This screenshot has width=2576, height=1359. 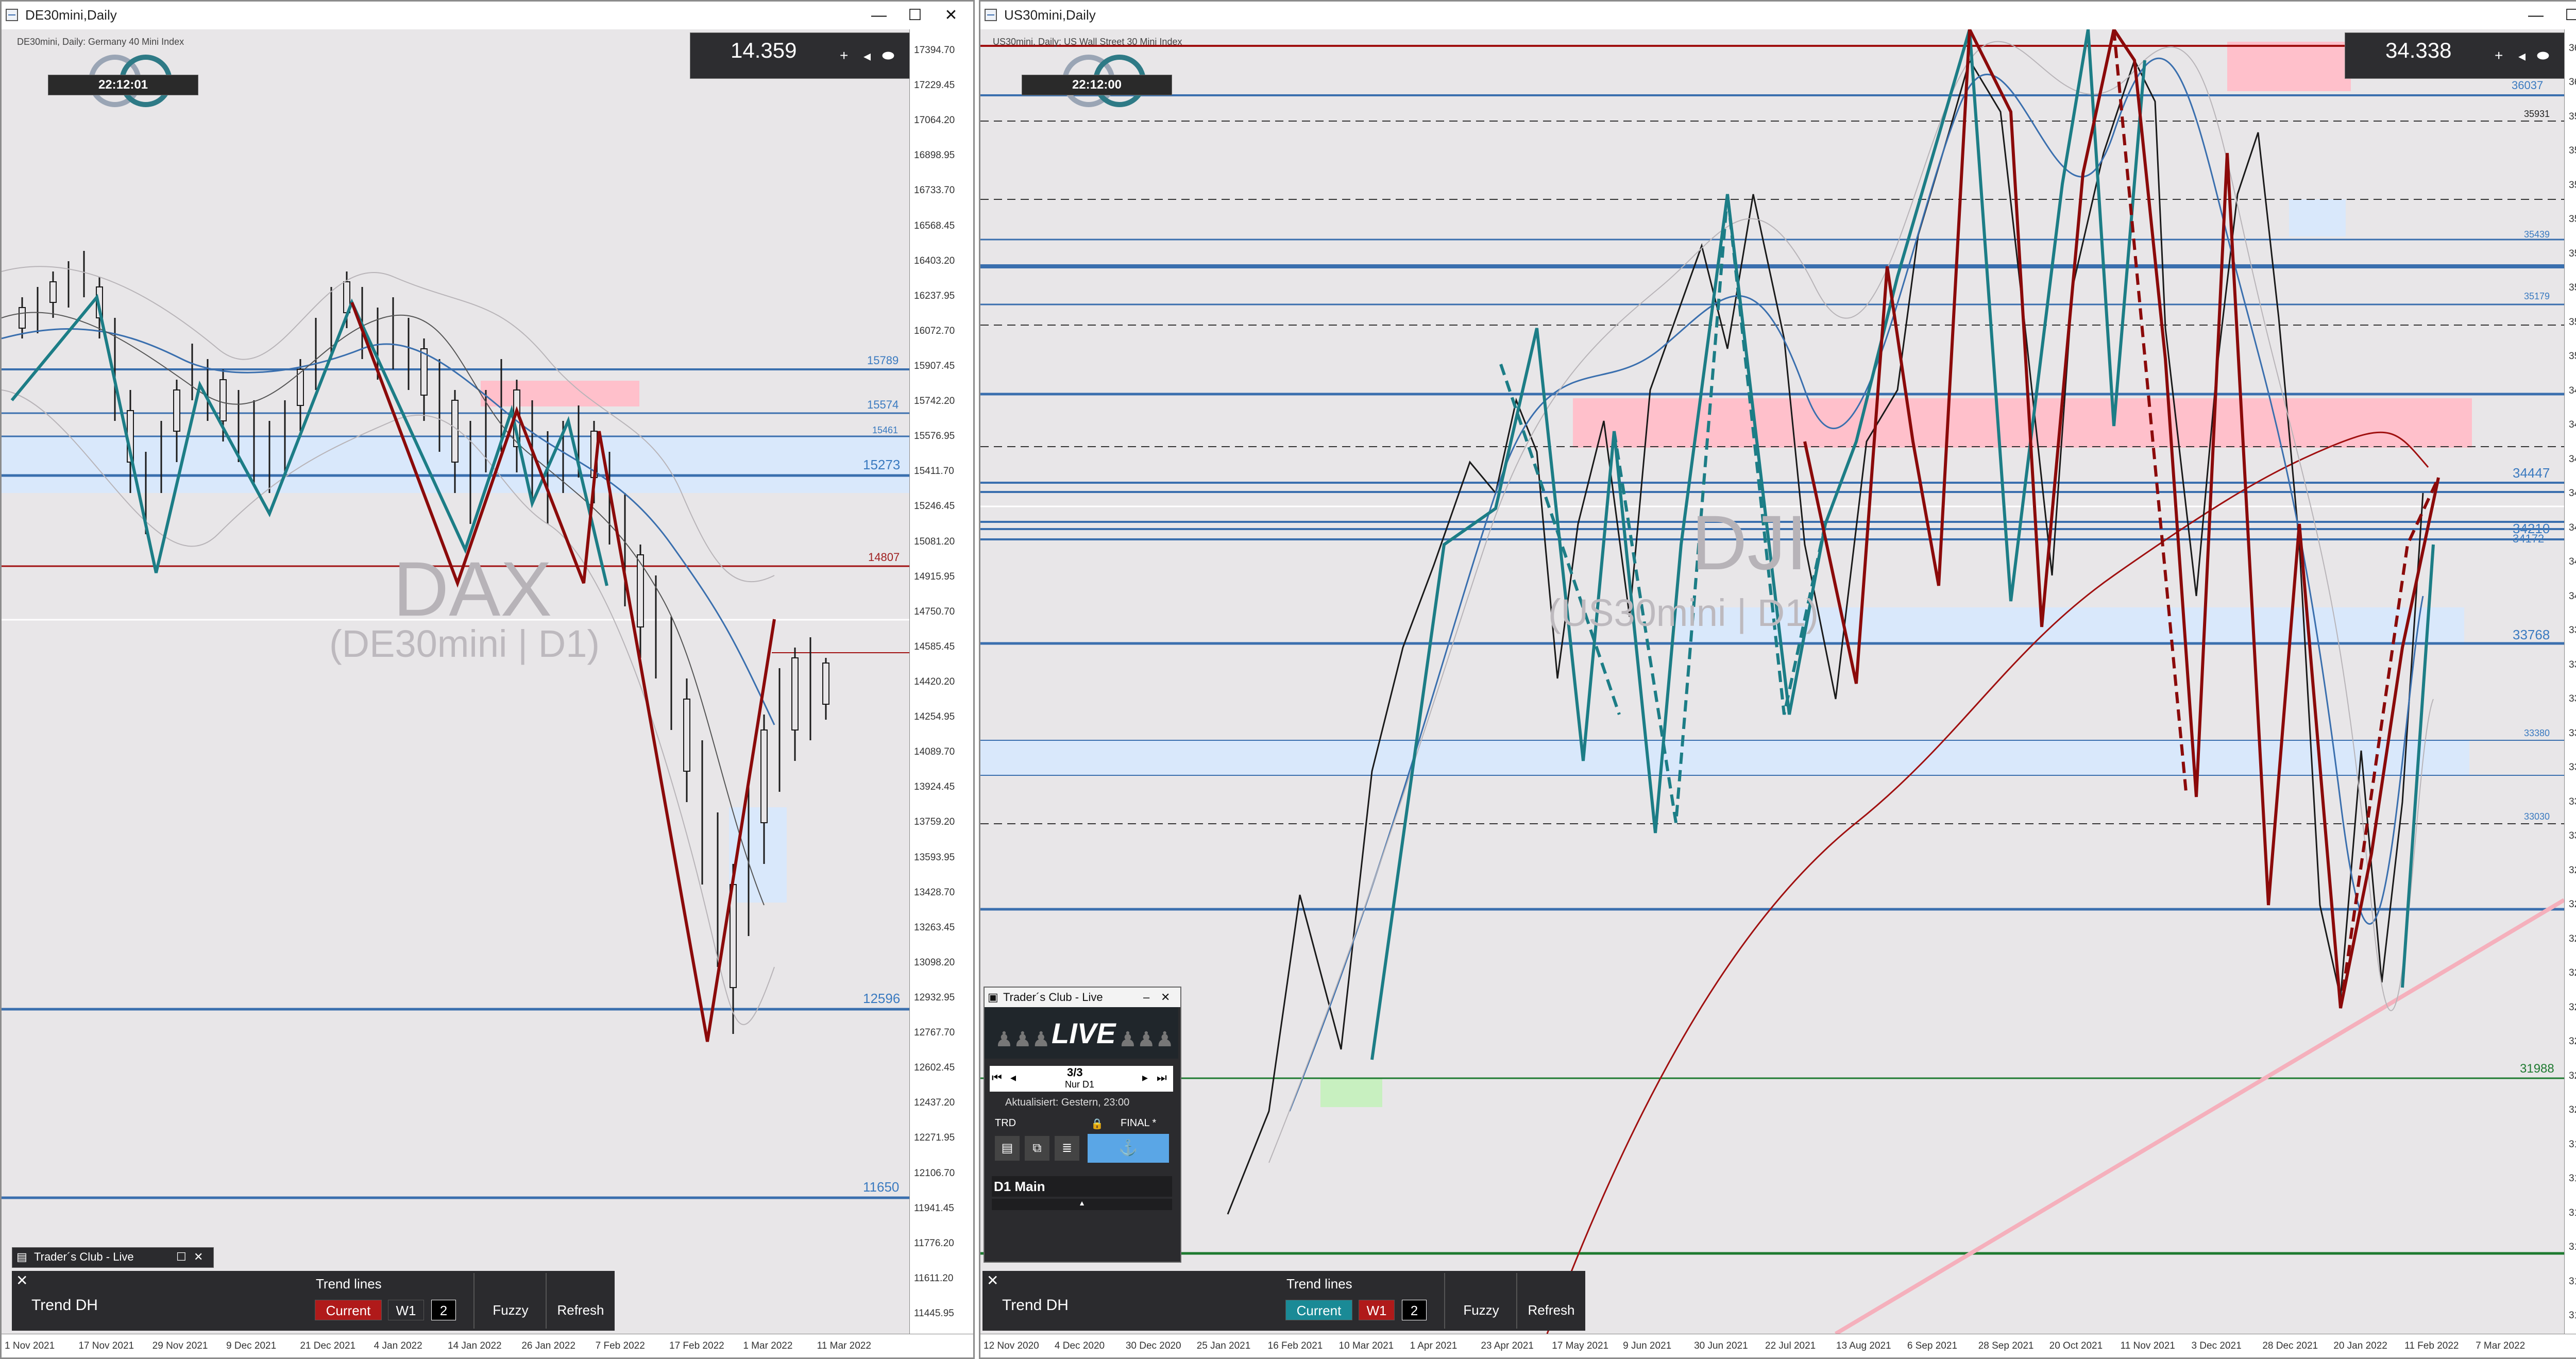 What do you see at coordinates (1082, 1205) in the screenshot?
I see `collapse-up-icon: ▲` at bounding box center [1082, 1205].